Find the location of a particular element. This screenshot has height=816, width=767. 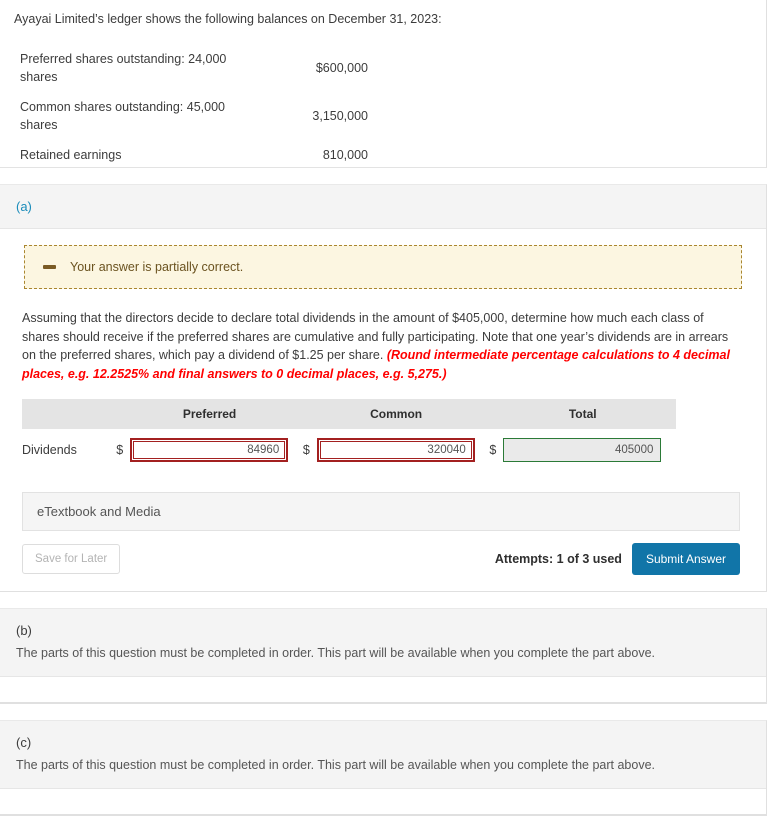

ledger-label: Common shares outstanding: 45,000 shares is located at coordinates (122, 116).